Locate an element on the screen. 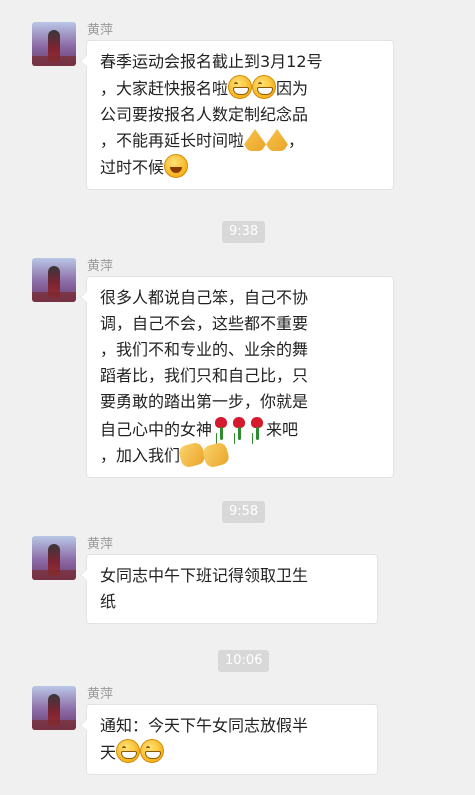  message-text: 因为 is located at coordinates (292, 88).